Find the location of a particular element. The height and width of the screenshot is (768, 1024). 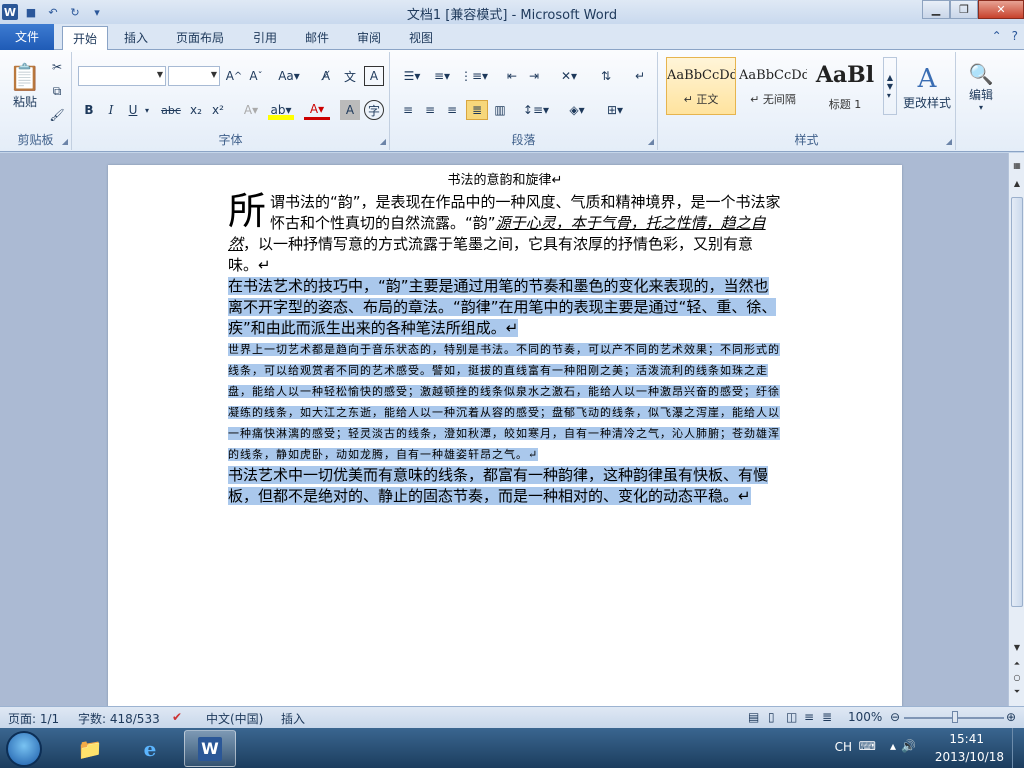

clock-date: 2013/10/18 is located at coordinates (969, 757).